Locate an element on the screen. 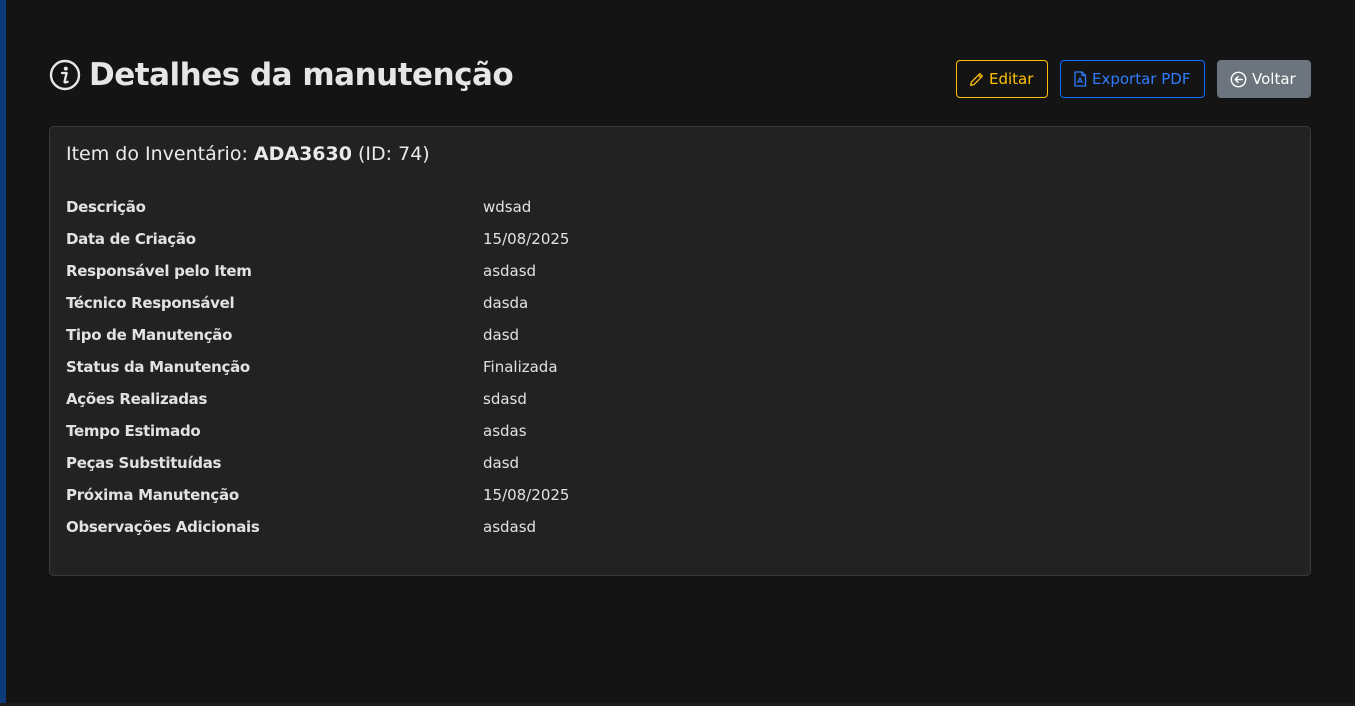  detail-row-status: Status da Manutenção Finalizada is located at coordinates (681, 367).